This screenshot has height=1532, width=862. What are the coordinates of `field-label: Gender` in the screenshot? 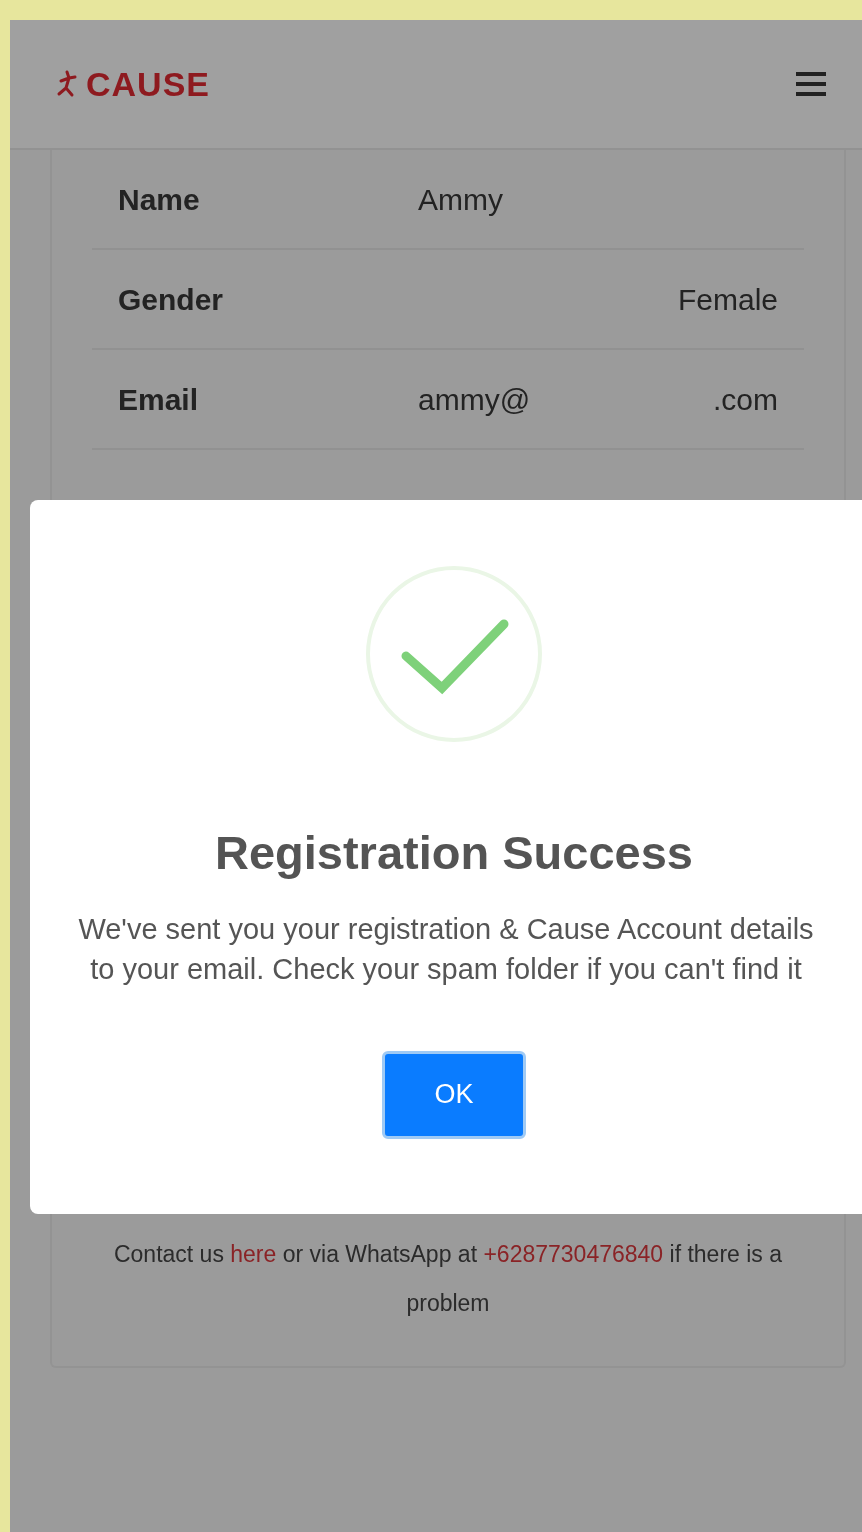 It's located at (171, 299).